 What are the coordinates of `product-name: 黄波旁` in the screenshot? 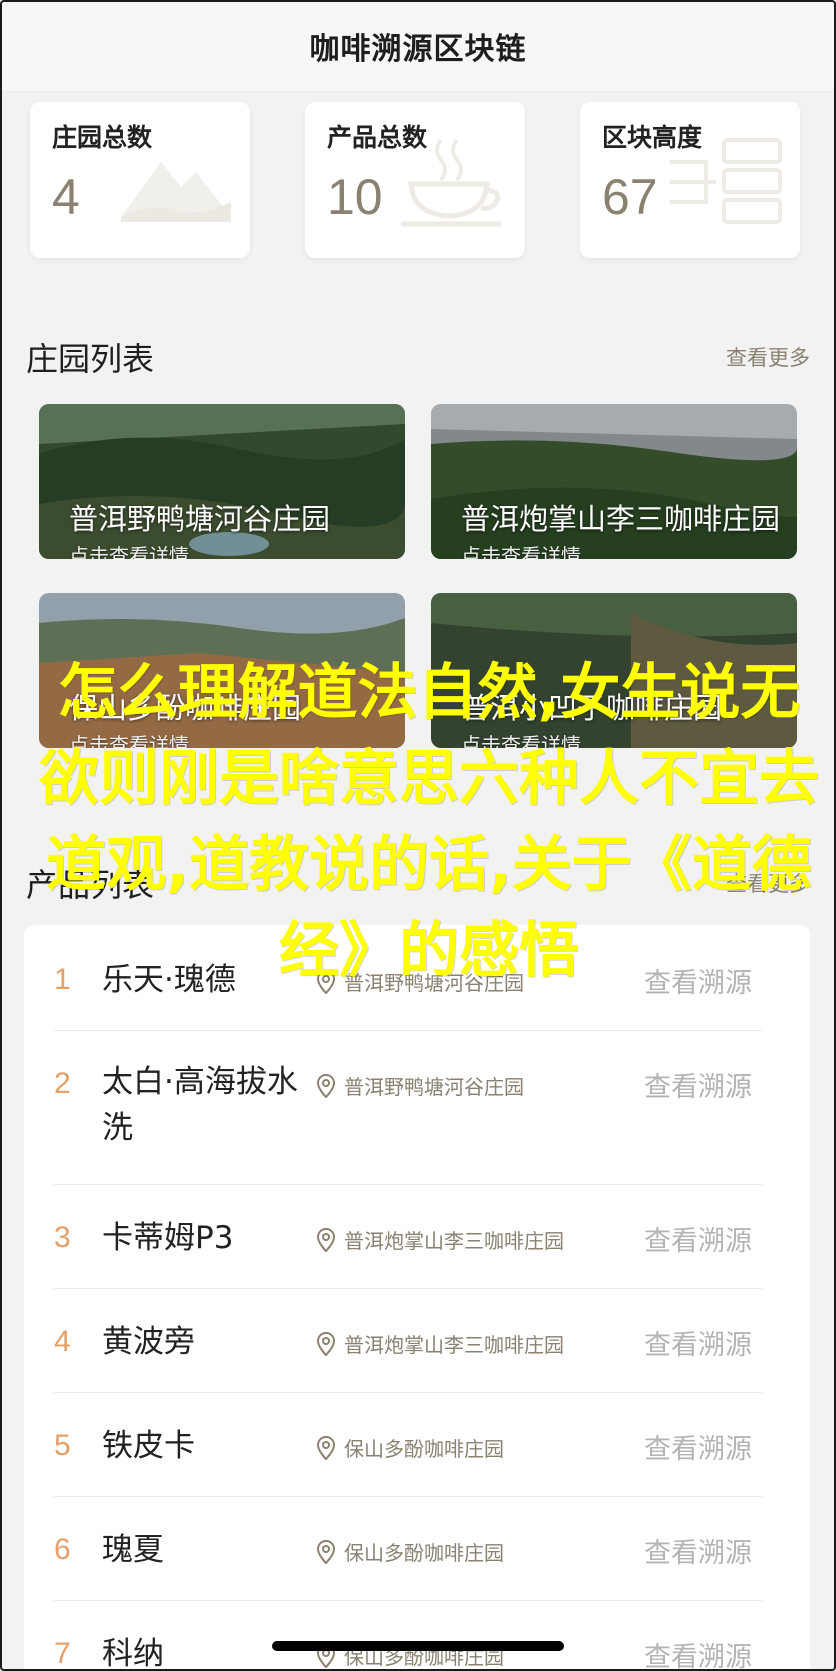 It's located at (148, 1342).